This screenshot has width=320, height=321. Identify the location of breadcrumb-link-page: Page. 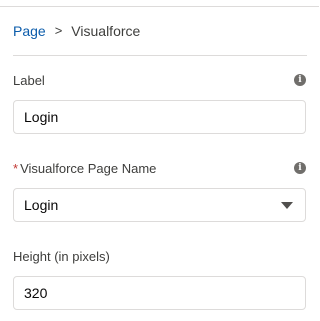
(29, 31).